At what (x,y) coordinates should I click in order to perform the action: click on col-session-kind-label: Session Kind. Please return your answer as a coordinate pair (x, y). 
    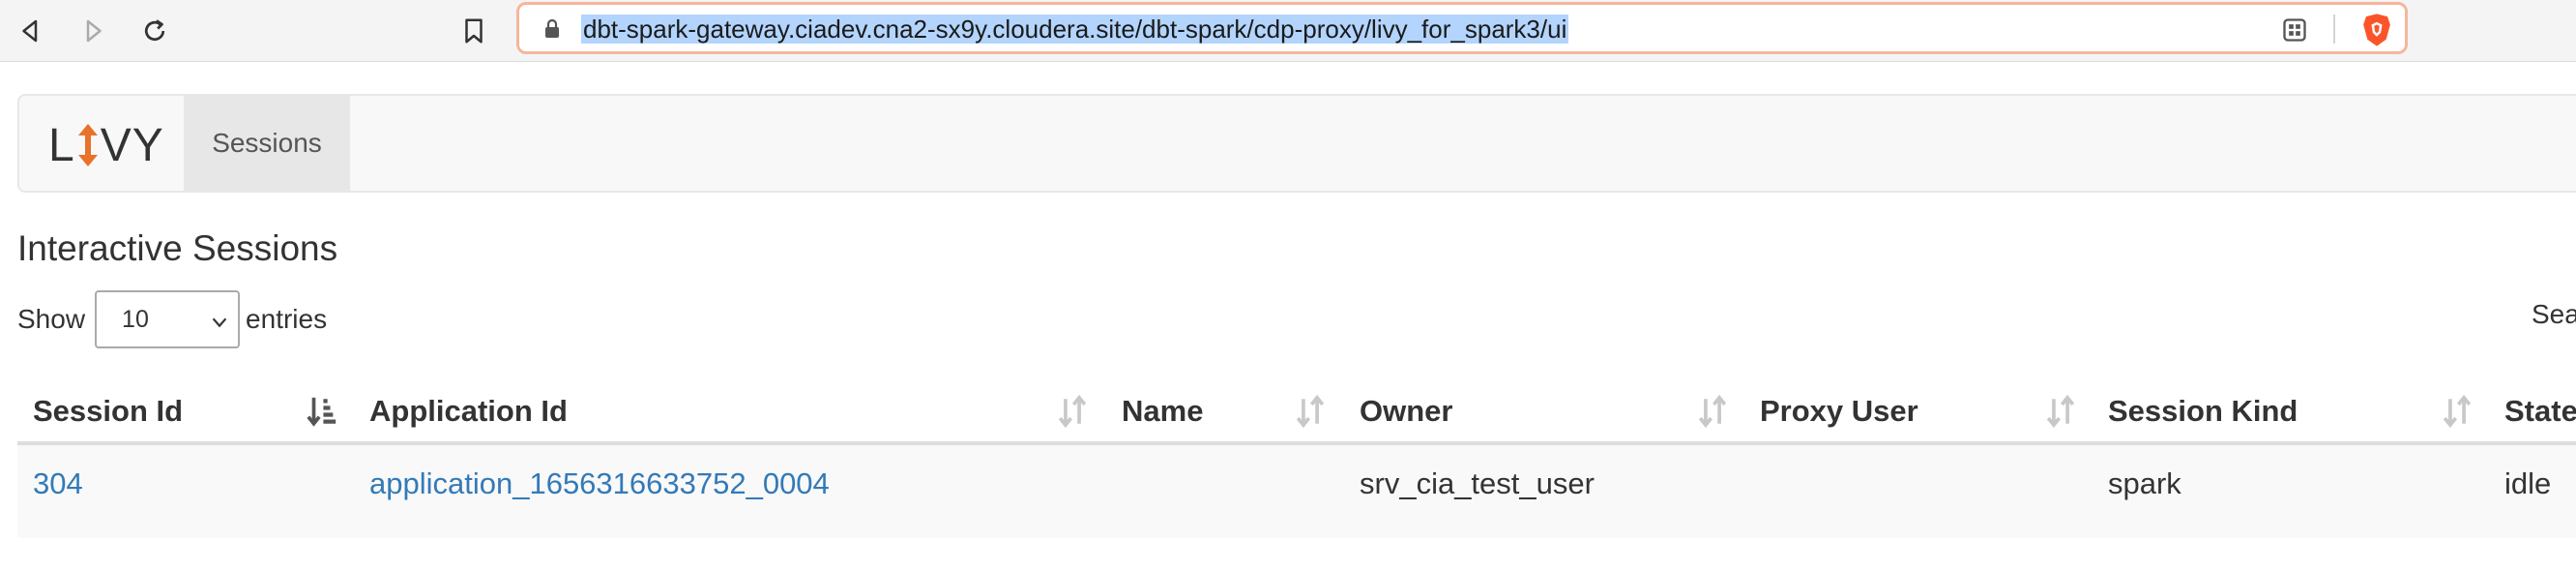
    Looking at the image, I should click on (2203, 411).